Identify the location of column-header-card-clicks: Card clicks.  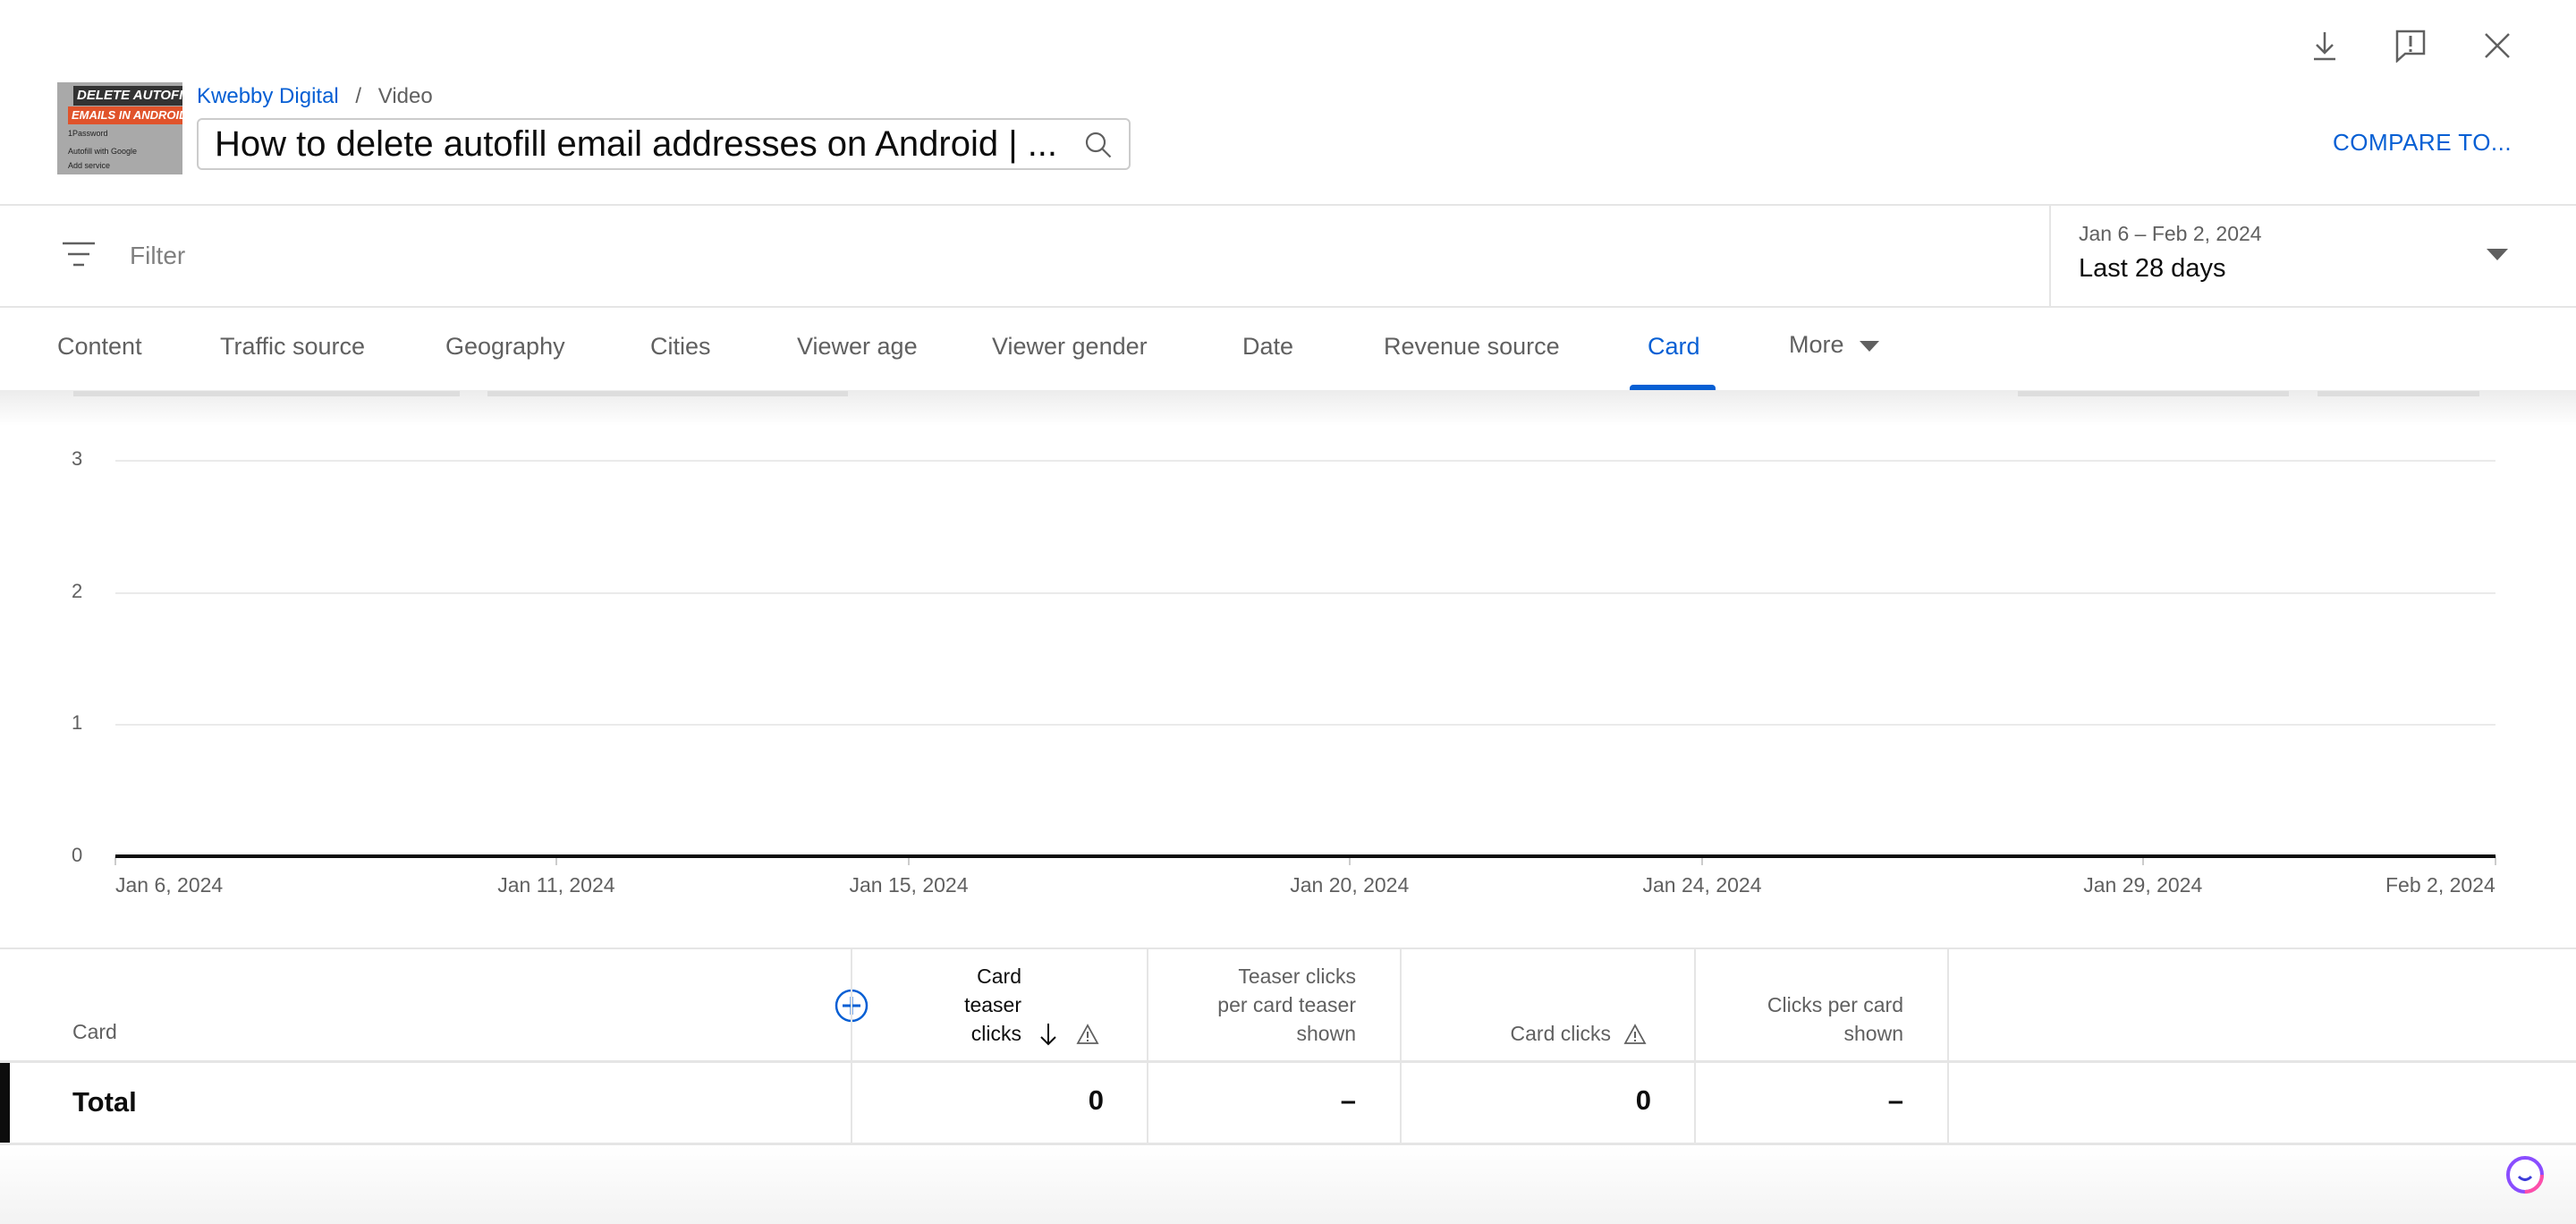
(1561, 1033).